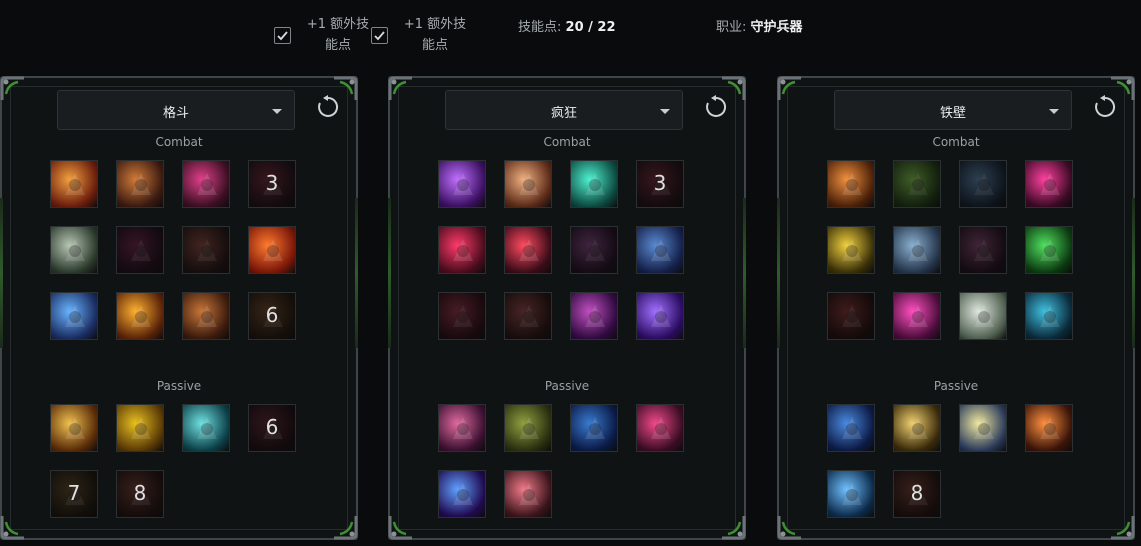 The width and height of the screenshot is (1141, 546). What do you see at coordinates (176, 110) in the screenshot?
I see `spec-dropdown: 格斗` at bounding box center [176, 110].